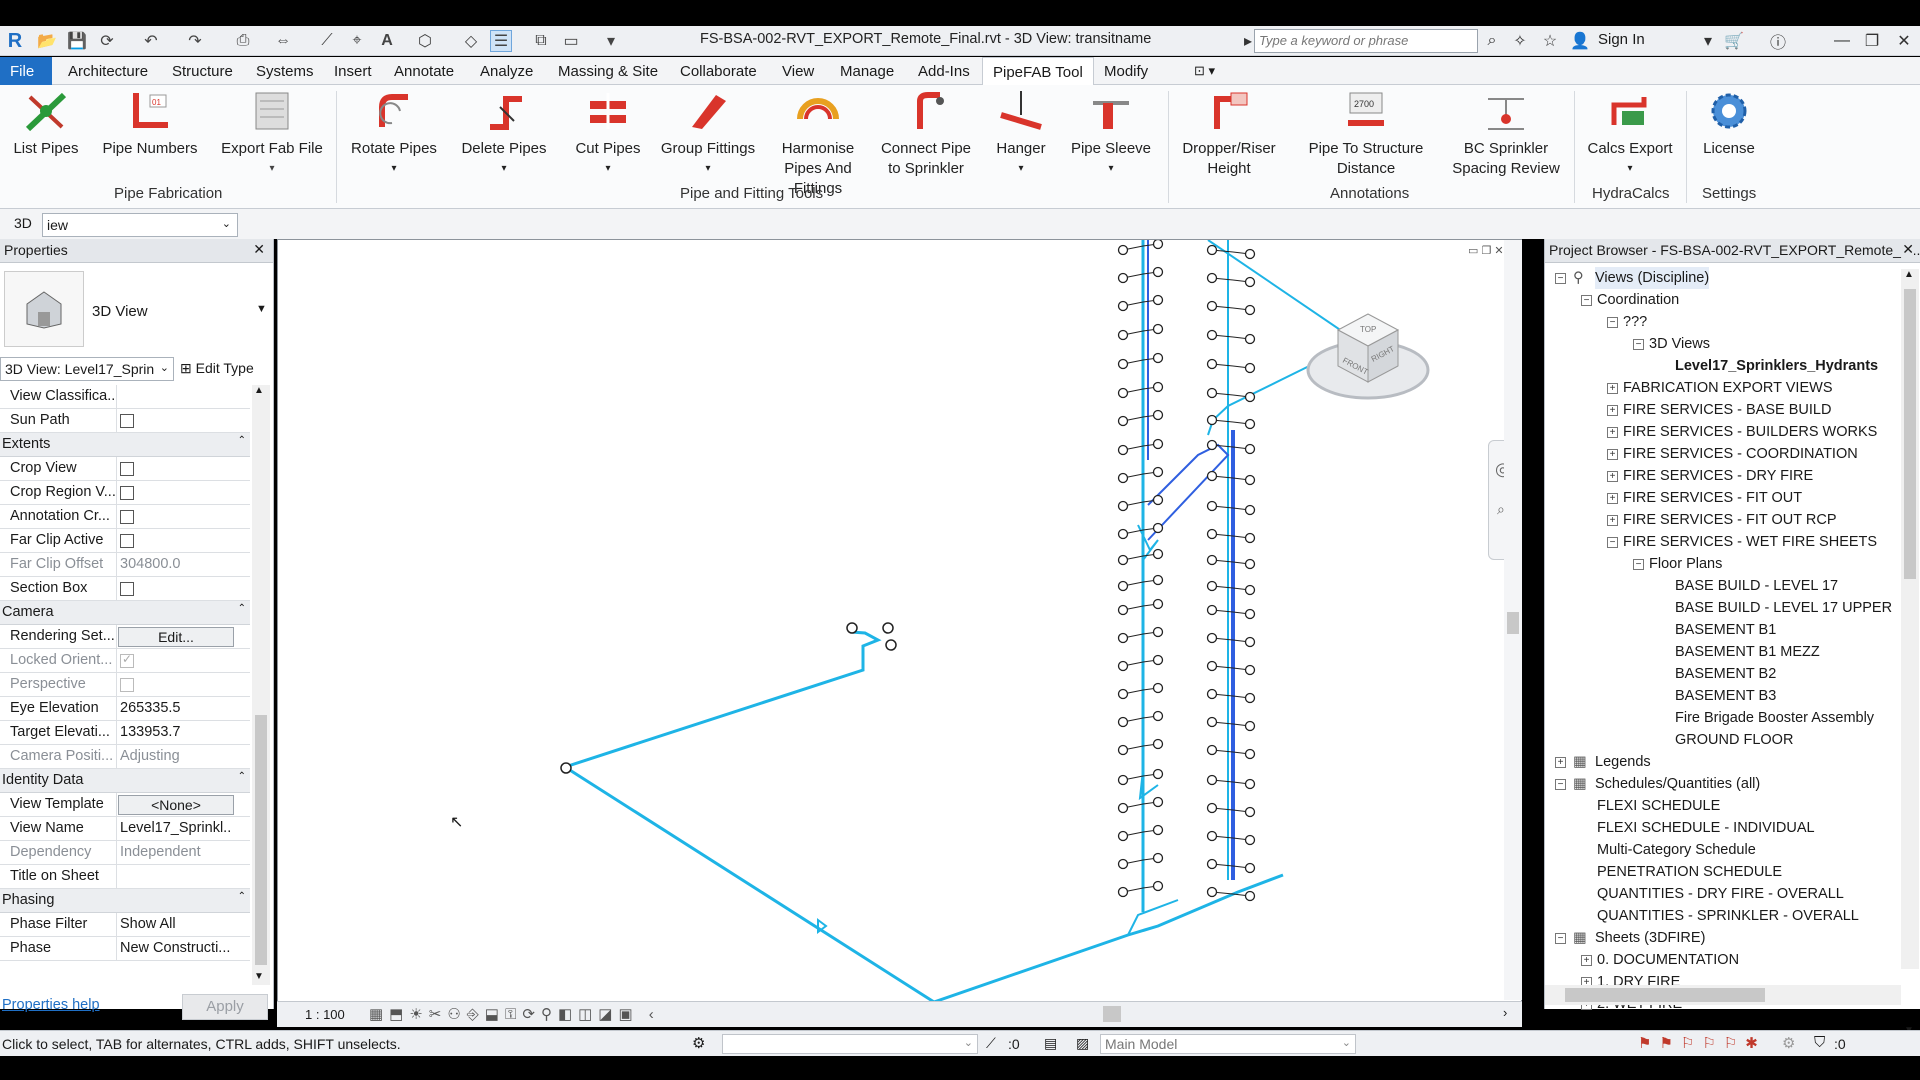 This screenshot has width=1920, height=1080. What do you see at coordinates (1729, 124) in the screenshot?
I see `license-button: License` at bounding box center [1729, 124].